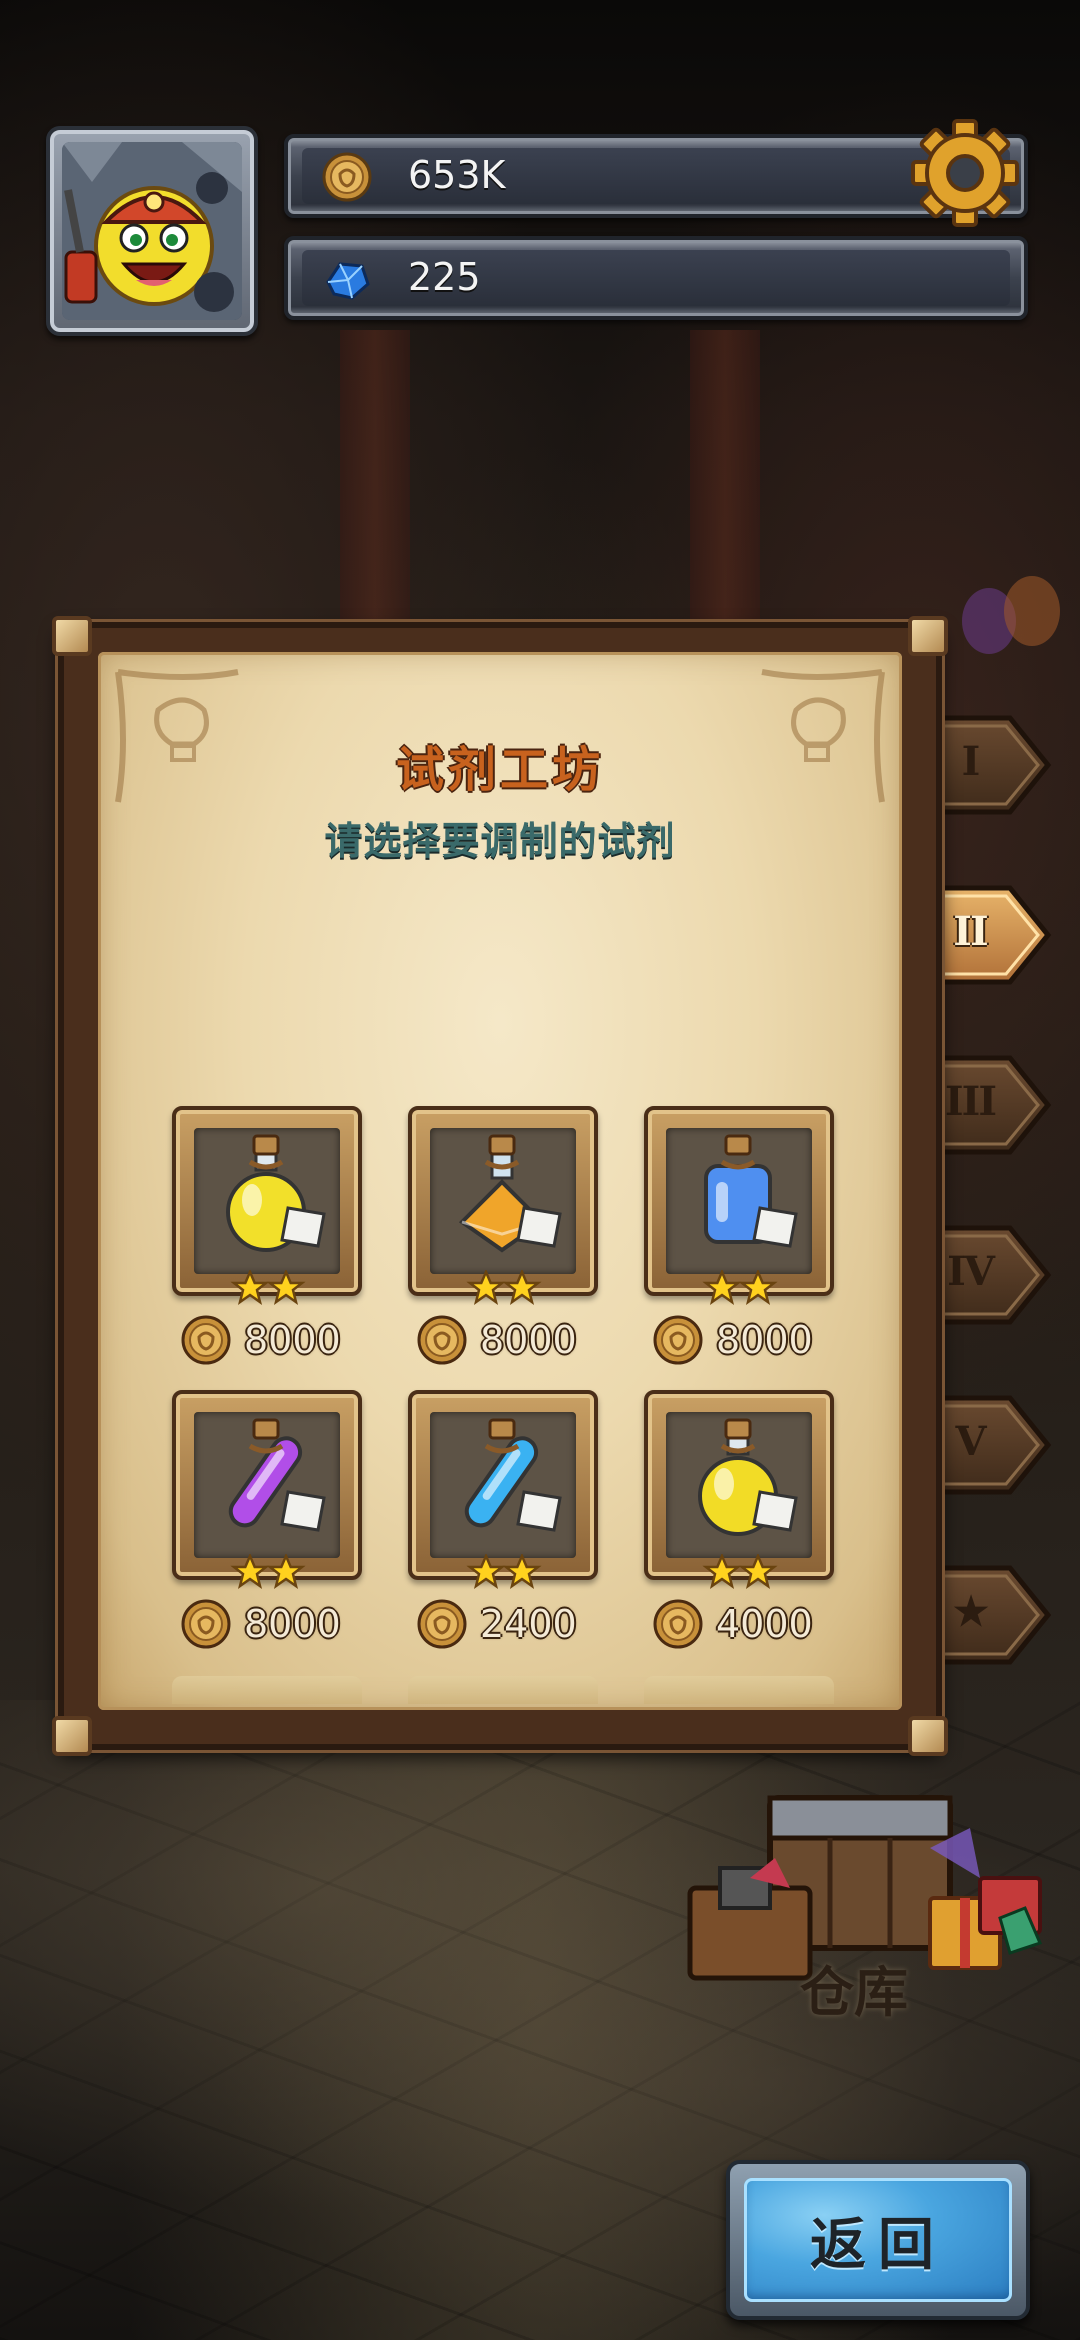 The width and height of the screenshot is (1080, 2340). What do you see at coordinates (500, 841) in the screenshot?
I see `panel-subtitle: 请选择要调制的试剂` at bounding box center [500, 841].